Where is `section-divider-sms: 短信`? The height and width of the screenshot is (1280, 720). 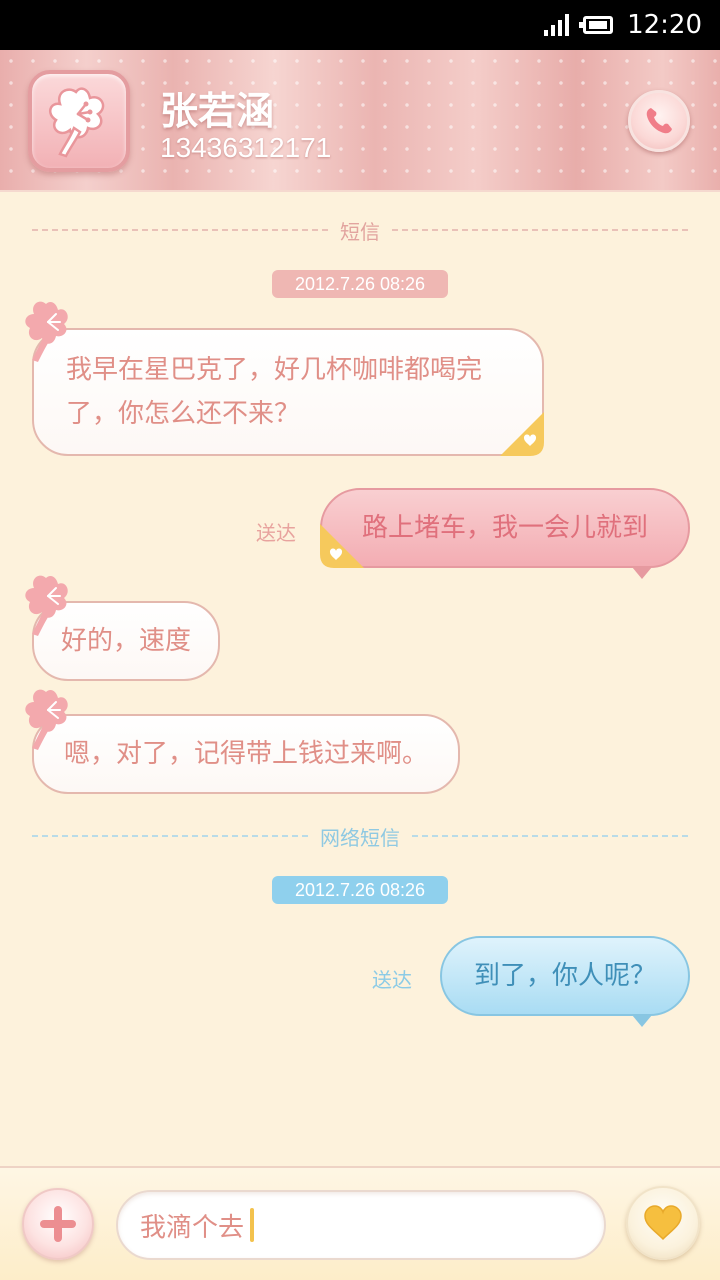 section-divider-sms: 短信 is located at coordinates (360, 230).